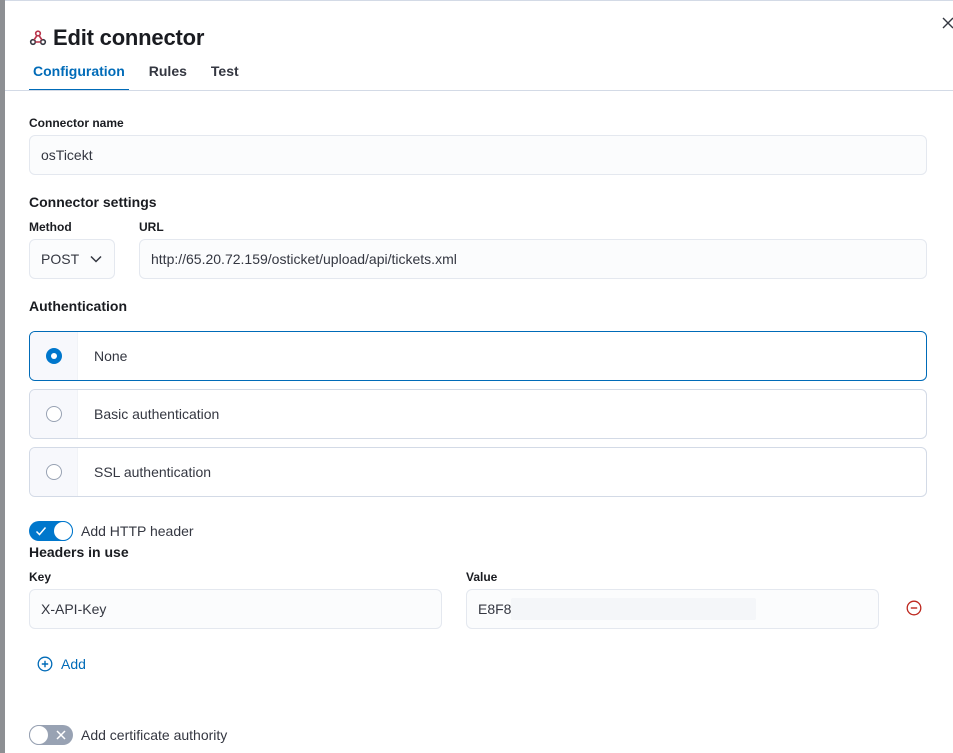 Image resolution: width=953 pixels, height=753 pixels. What do you see at coordinates (73, 664) in the screenshot?
I see `add-header-label: Add` at bounding box center [73, 664].